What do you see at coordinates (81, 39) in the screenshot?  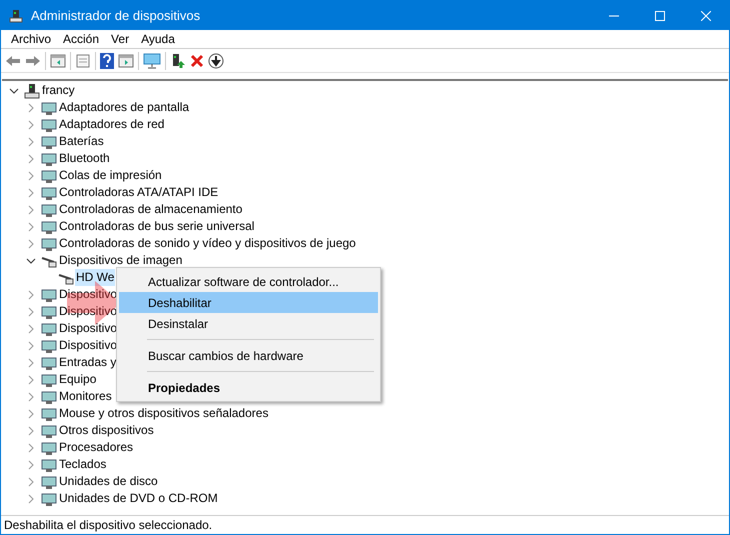 I see `menu-item: Acción` at bounding box center [81, 39].